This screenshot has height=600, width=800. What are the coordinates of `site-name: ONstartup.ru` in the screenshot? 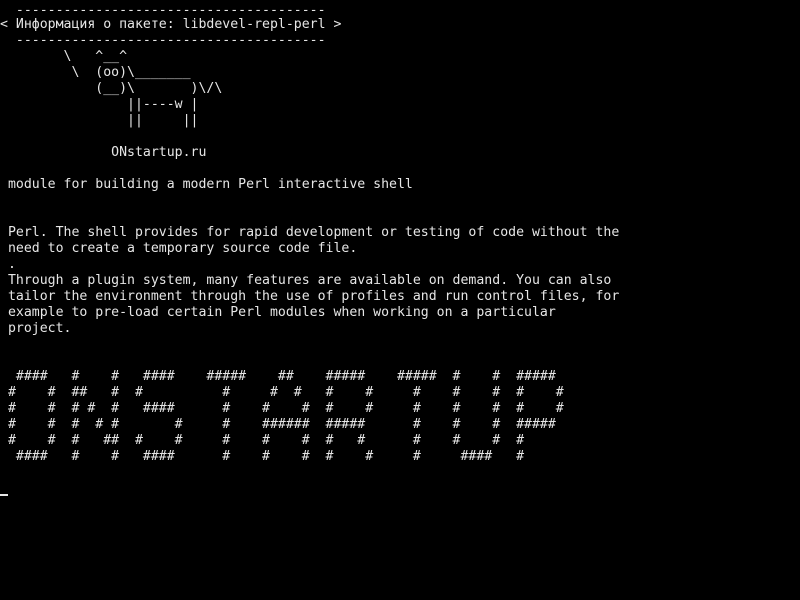 It's located at (103, 152).